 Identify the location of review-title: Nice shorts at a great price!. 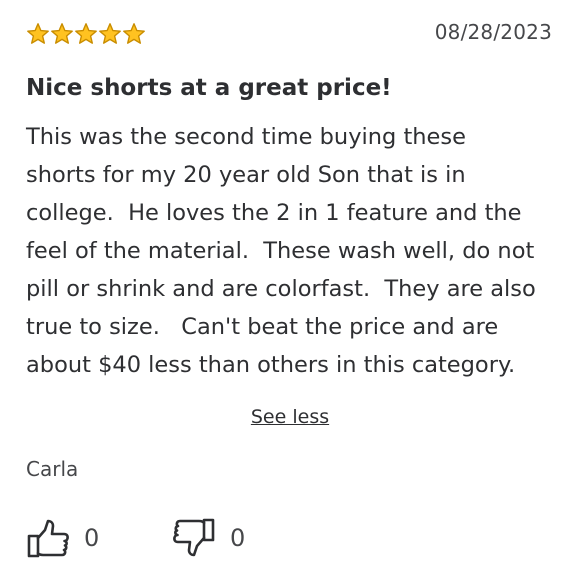
(209, 88).